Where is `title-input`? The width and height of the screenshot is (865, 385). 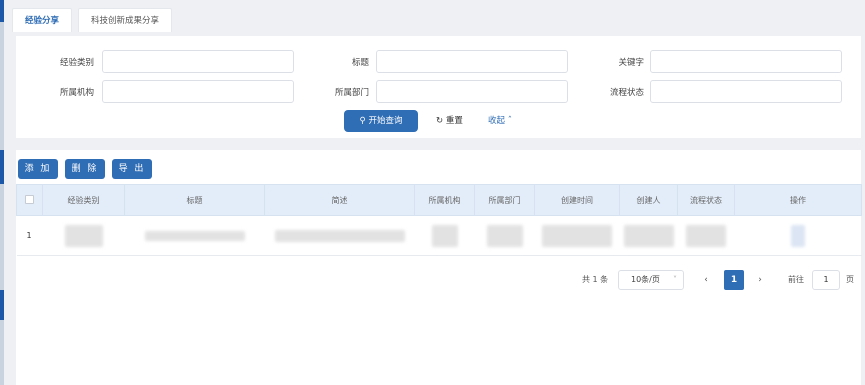
title-input is located at coordinates (472, 61).